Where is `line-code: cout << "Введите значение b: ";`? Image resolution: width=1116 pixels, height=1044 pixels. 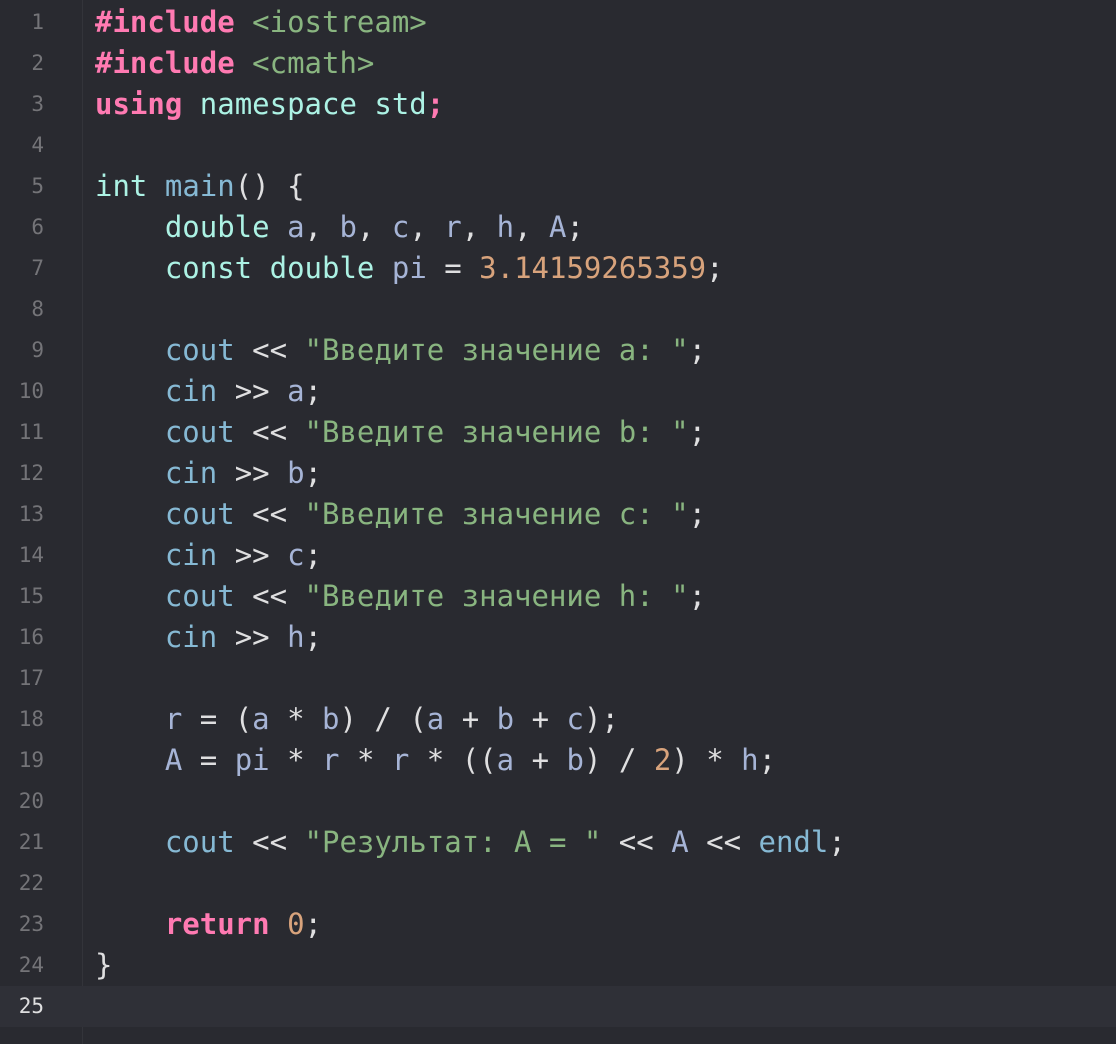 line-code: cout << "Введите значение b: "; is located at coordinates (400, 432).